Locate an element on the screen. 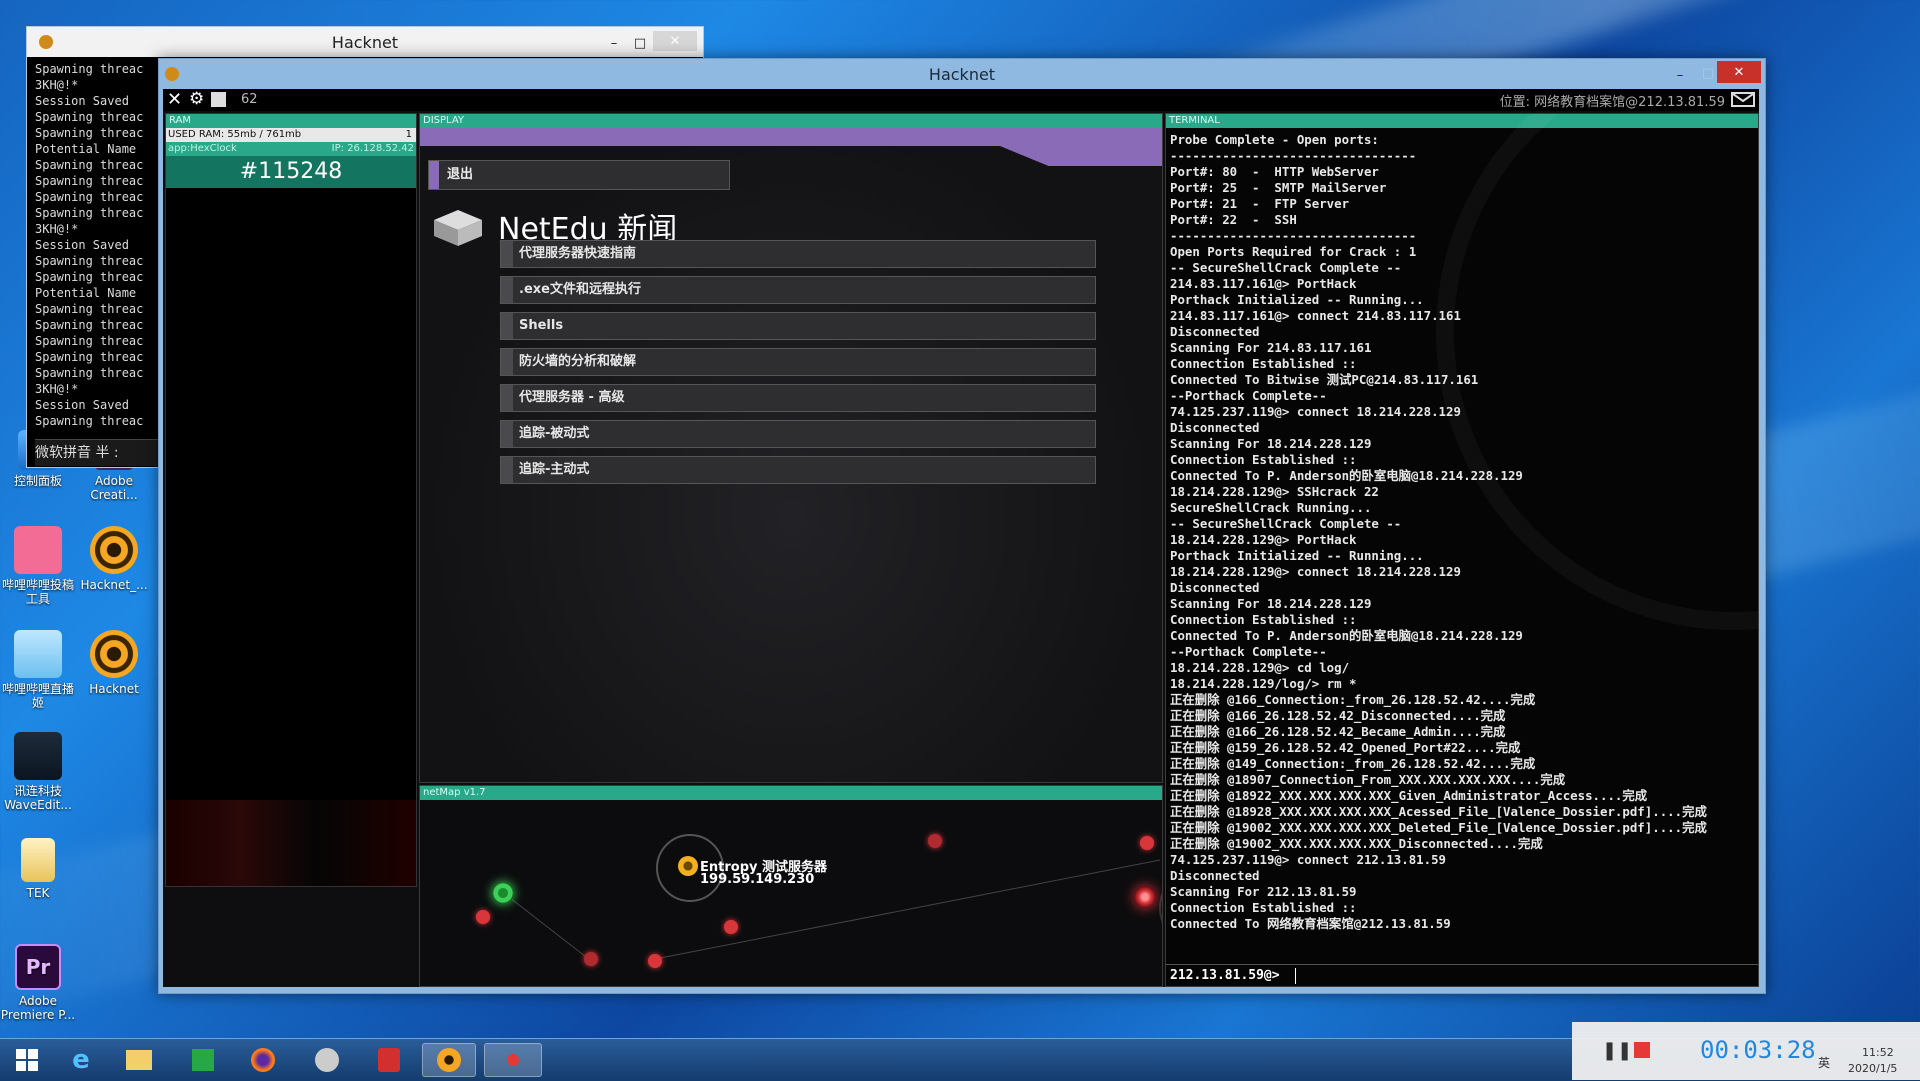  console-line: 3KH@!* is located at coordinates (57, 85).